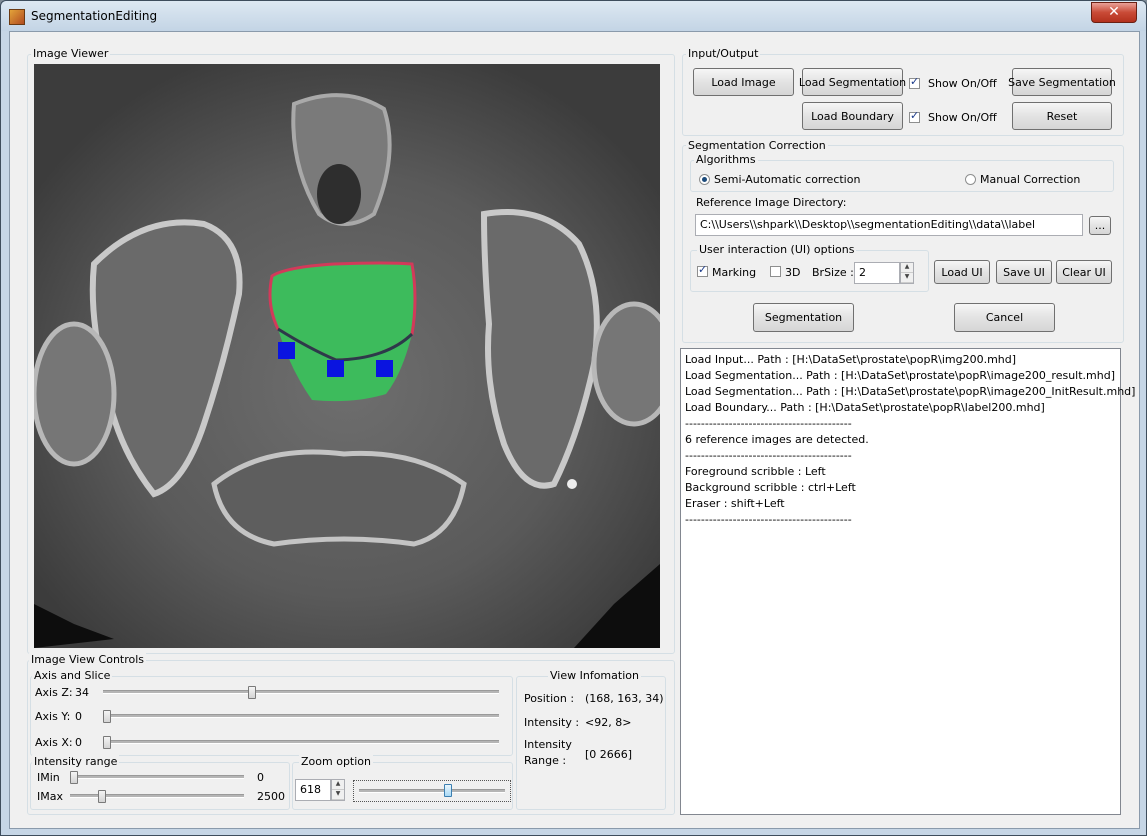  Describe the element at coordinates (107, 716) in the screenshot. I see `axis-y-slider-thumb` at that location.